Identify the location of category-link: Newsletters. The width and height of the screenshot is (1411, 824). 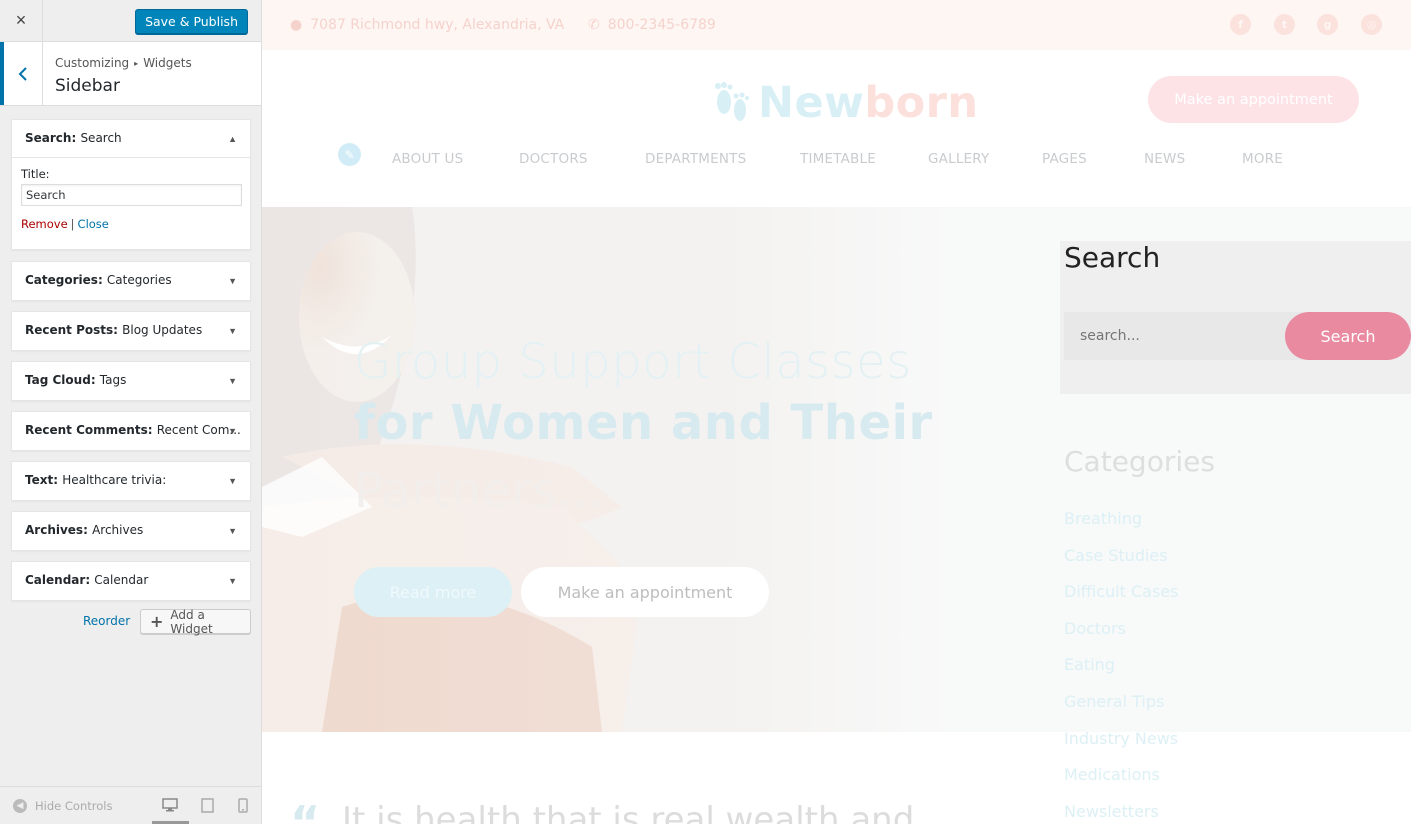
(1111, 811).